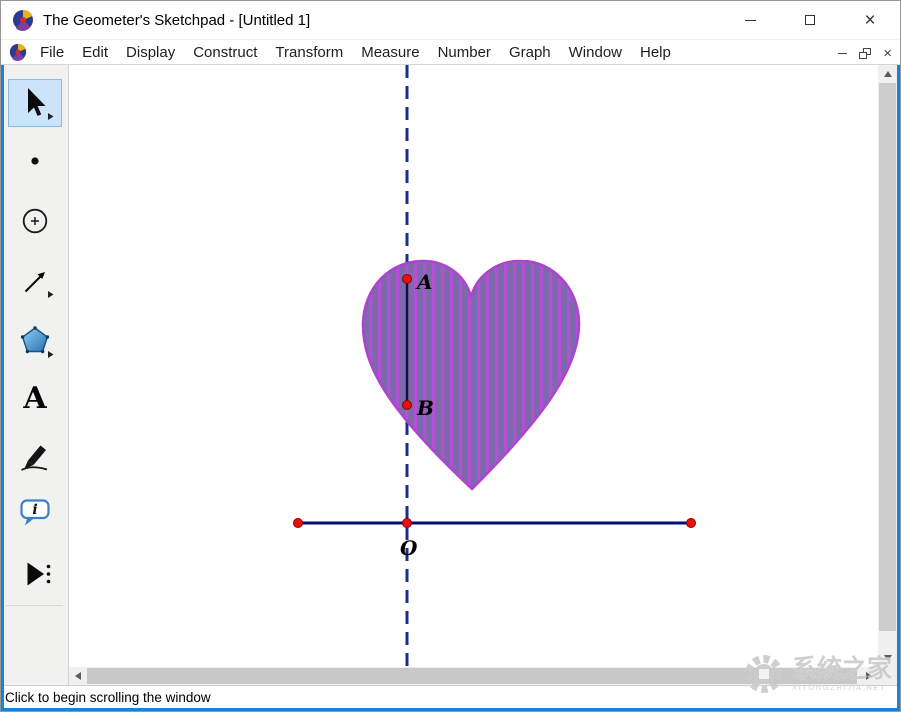  I want to click on watermark-subtitle: XITONGZHIJIA.NET, so click(839, 687).